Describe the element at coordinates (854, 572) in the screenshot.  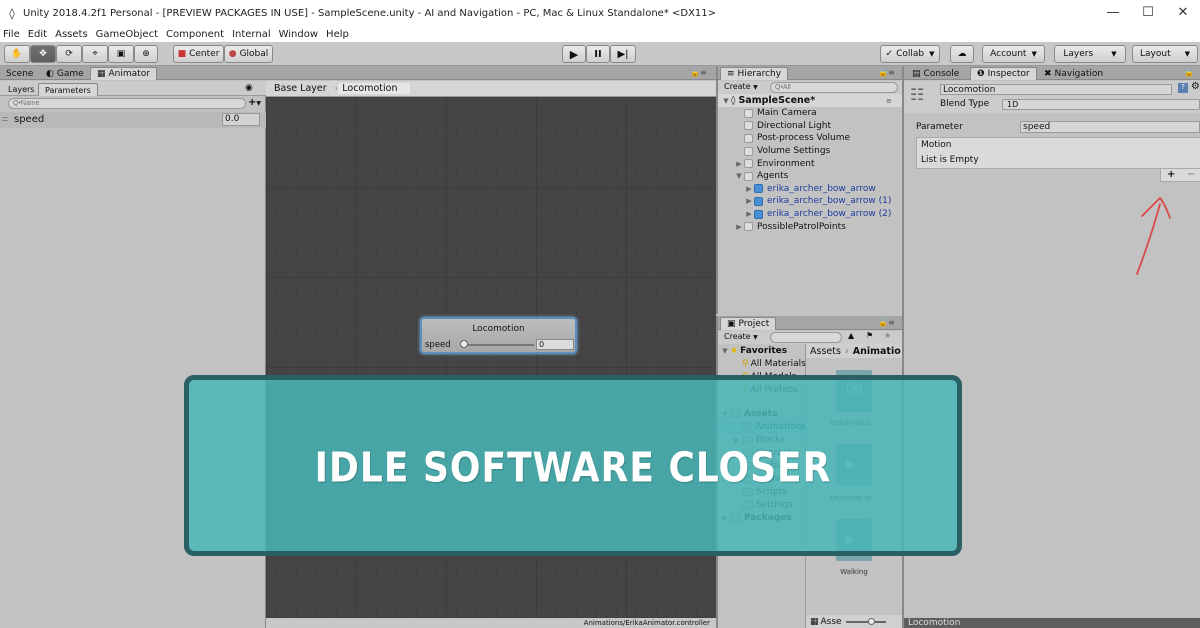
I see `asset-label: Walking` at that location.